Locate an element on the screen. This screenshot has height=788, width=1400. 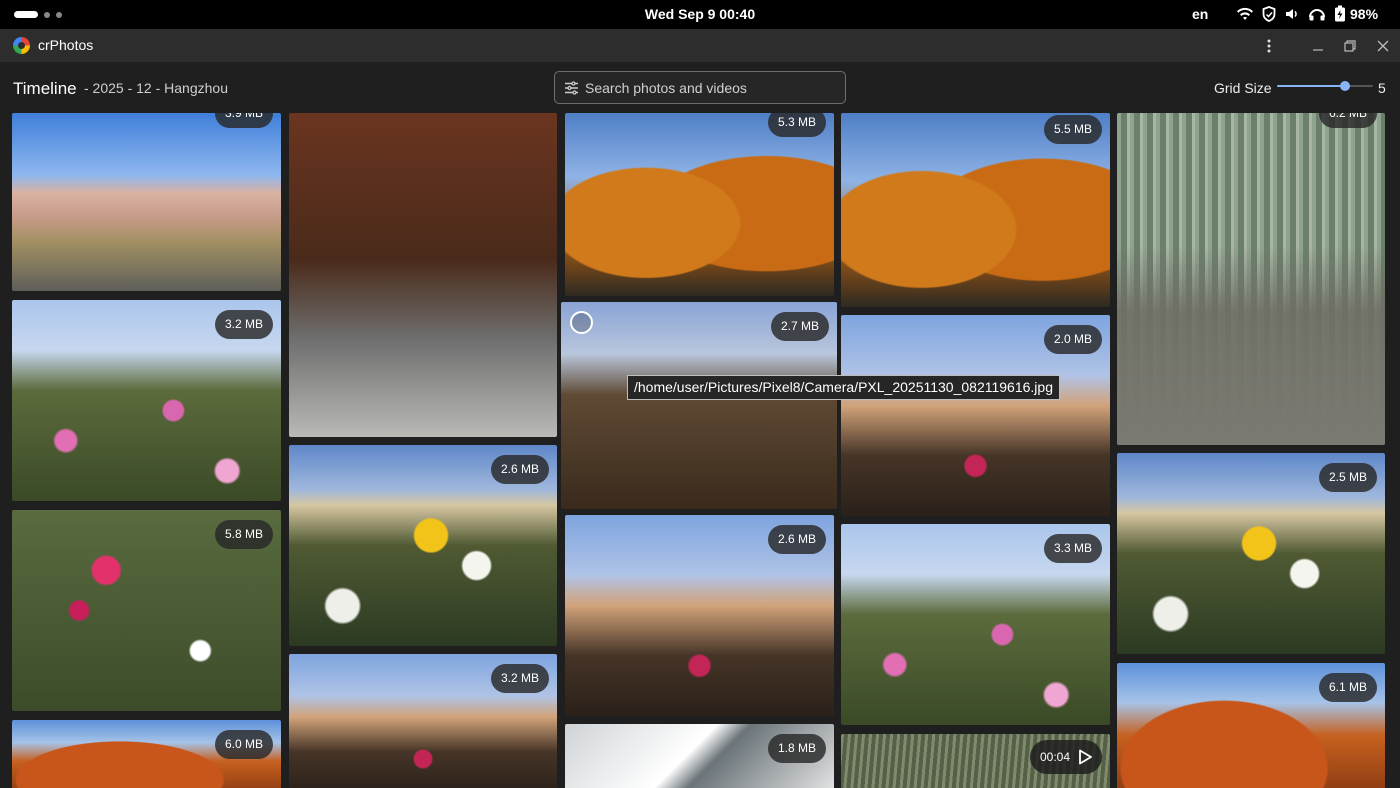
photo-tile-selected: 2.7 MB is located at coordinates (699, 405).